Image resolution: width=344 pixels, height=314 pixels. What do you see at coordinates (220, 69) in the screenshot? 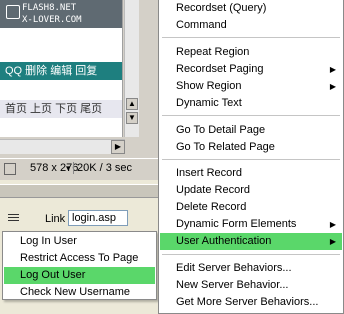
I see `menu-item-label: Recordset Paging` at bounding box center [220, 69].